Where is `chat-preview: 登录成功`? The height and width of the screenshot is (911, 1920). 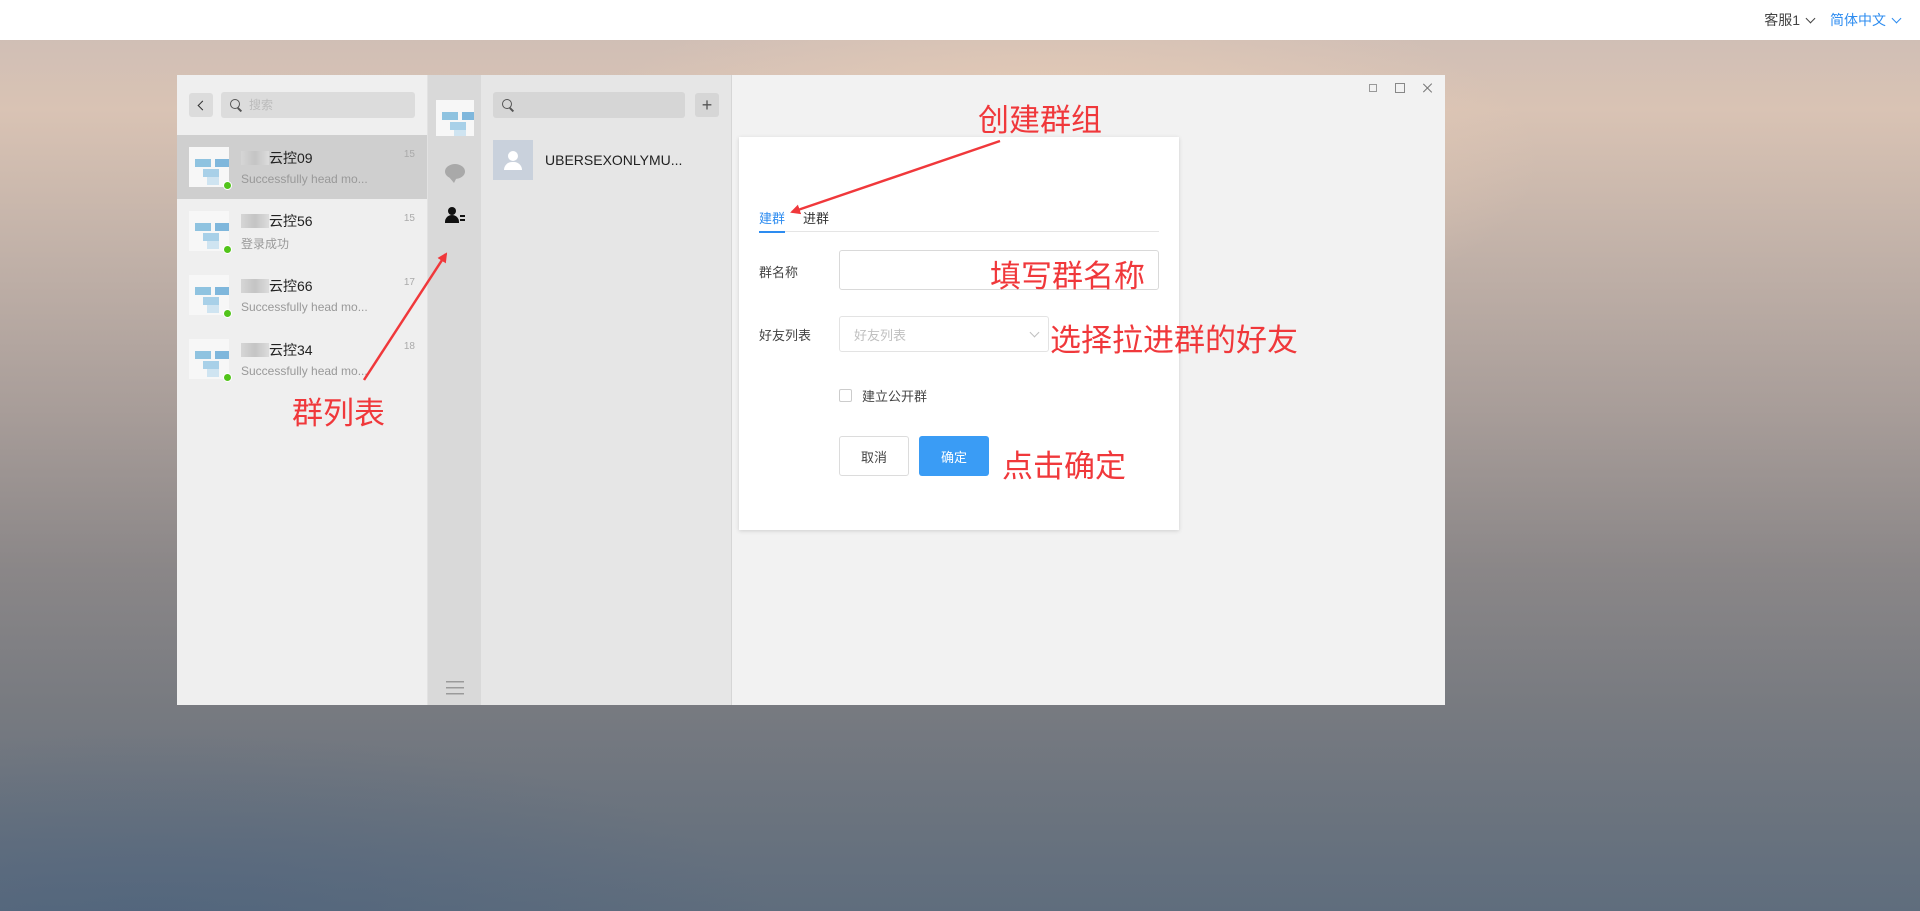 chat-preview: 登录成功 is located at coordinates (265, 243).